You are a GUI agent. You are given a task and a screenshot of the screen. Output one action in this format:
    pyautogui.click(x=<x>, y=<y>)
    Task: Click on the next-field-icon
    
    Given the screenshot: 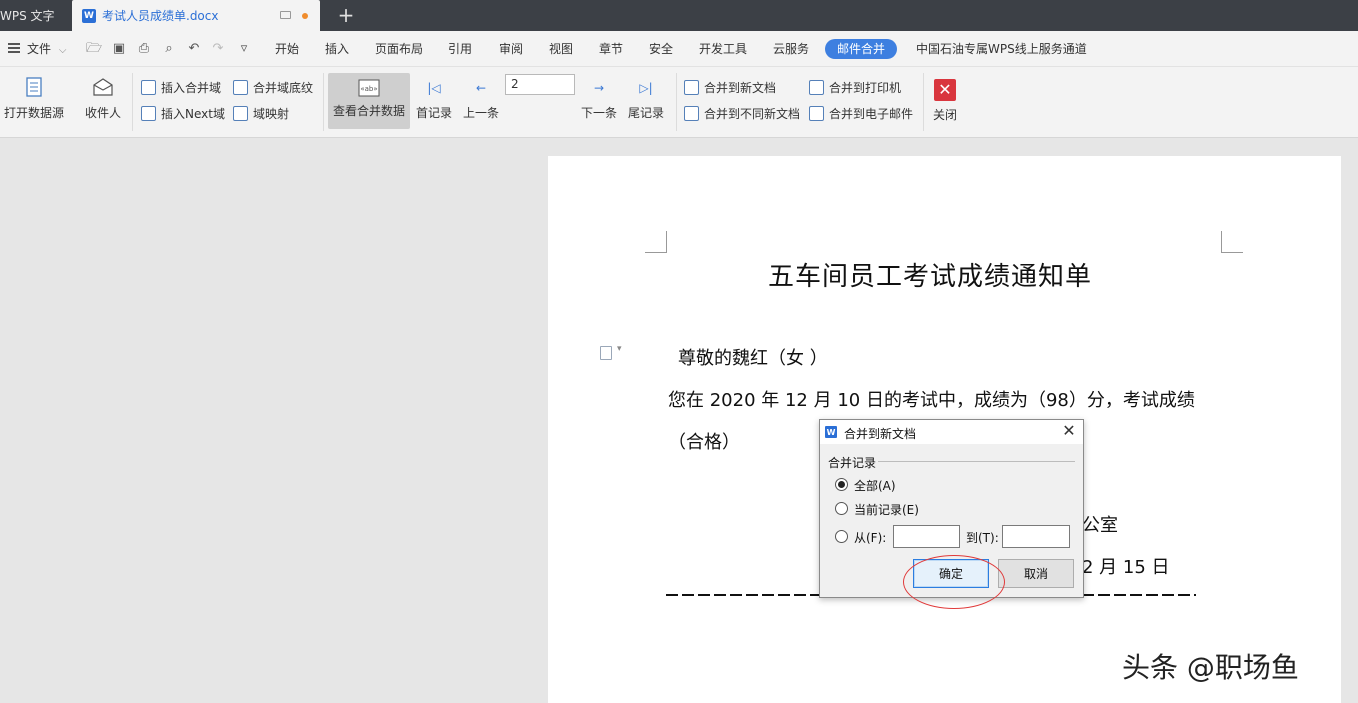 What is the action you would take?
    pyautogui.click(x=148, y=113)
    